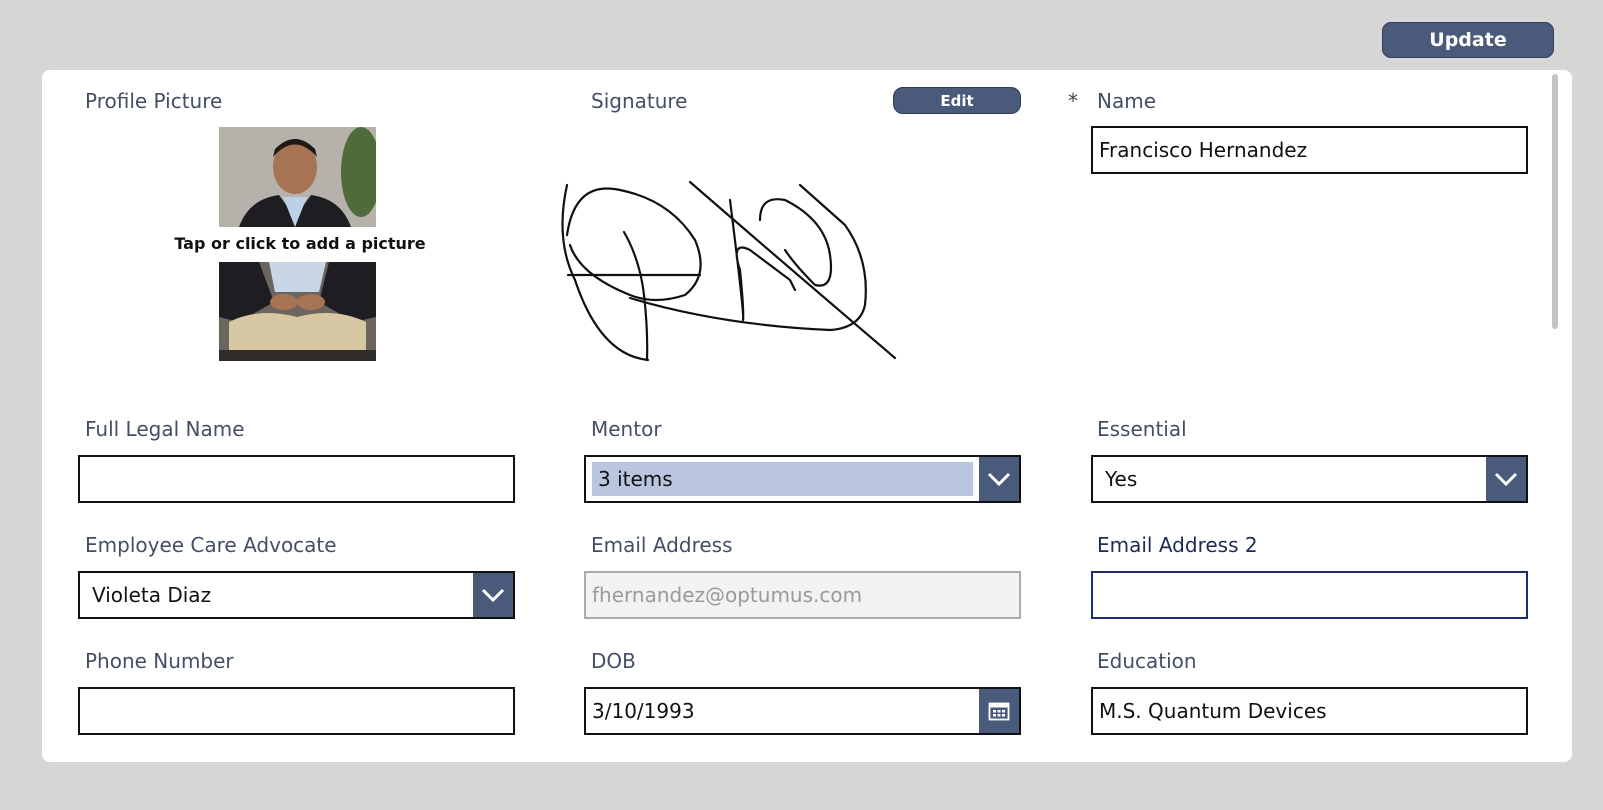 Image resolution: width=1603 pixels, height=810 pixels. Describe the element at coordinates (154, 101) in the screenshot. I see `profile-picture-label: Profile Picture` at that location.